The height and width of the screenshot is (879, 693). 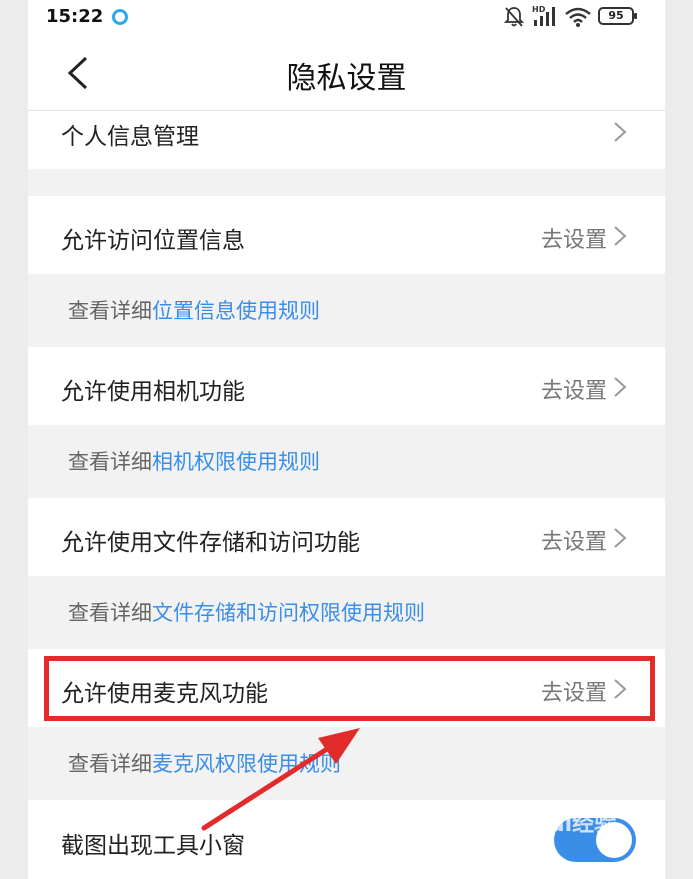 I want to click on link-location-rules: 位置信息使用规则, so click(x=236, y=311).